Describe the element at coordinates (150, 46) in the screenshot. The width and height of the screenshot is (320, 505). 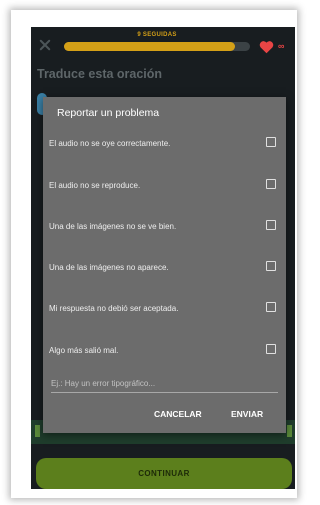
I see `lesson-progress-fill` at that location.